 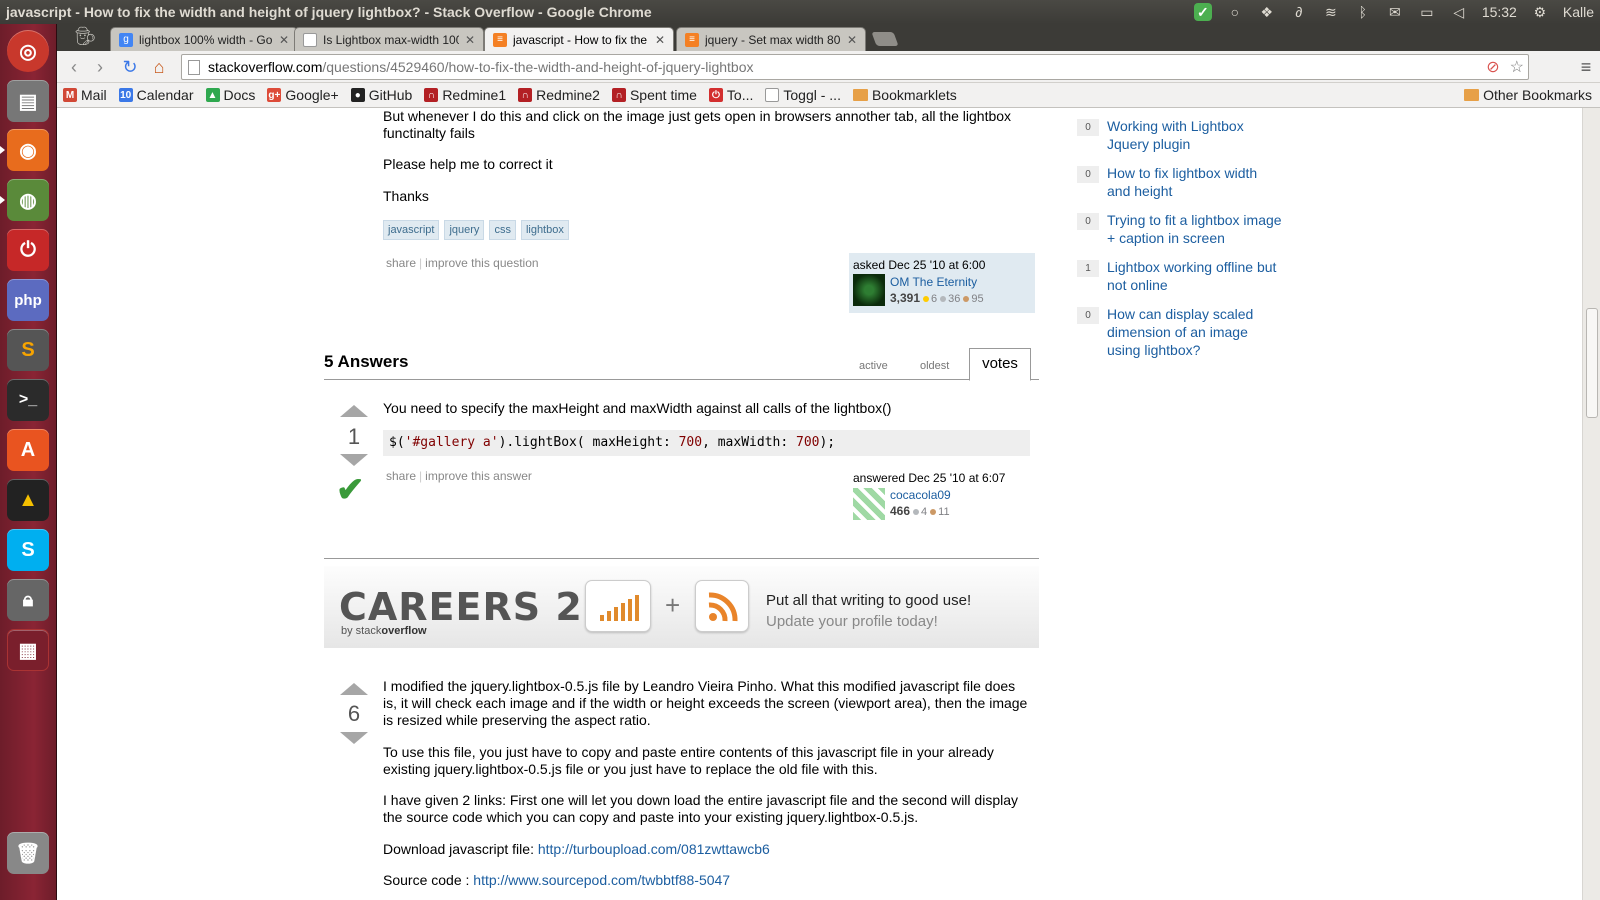 I want to click on bookmark-label: Redmine2, so click(x=568, y=95).